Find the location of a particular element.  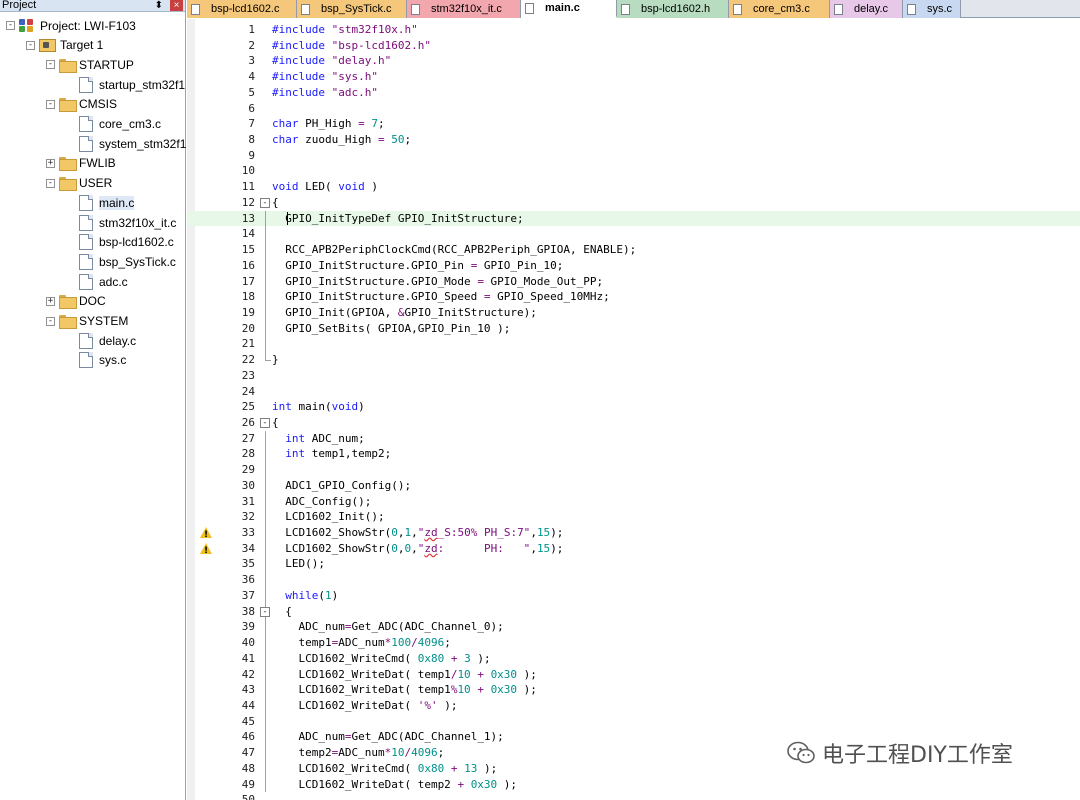

tree-item-bsp-lcd1602-c: bsp-lcd1602.c is located at coordinates (93, 242).